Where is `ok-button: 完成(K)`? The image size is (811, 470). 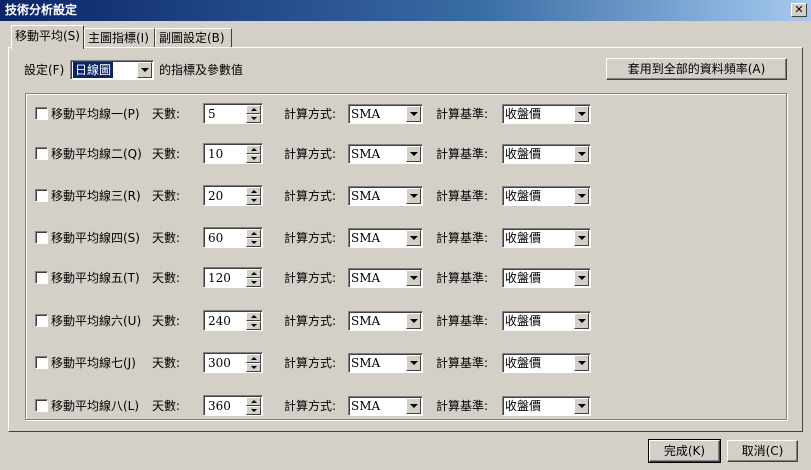
ok-button: 完成(K) is located at coordinates (684, 451).